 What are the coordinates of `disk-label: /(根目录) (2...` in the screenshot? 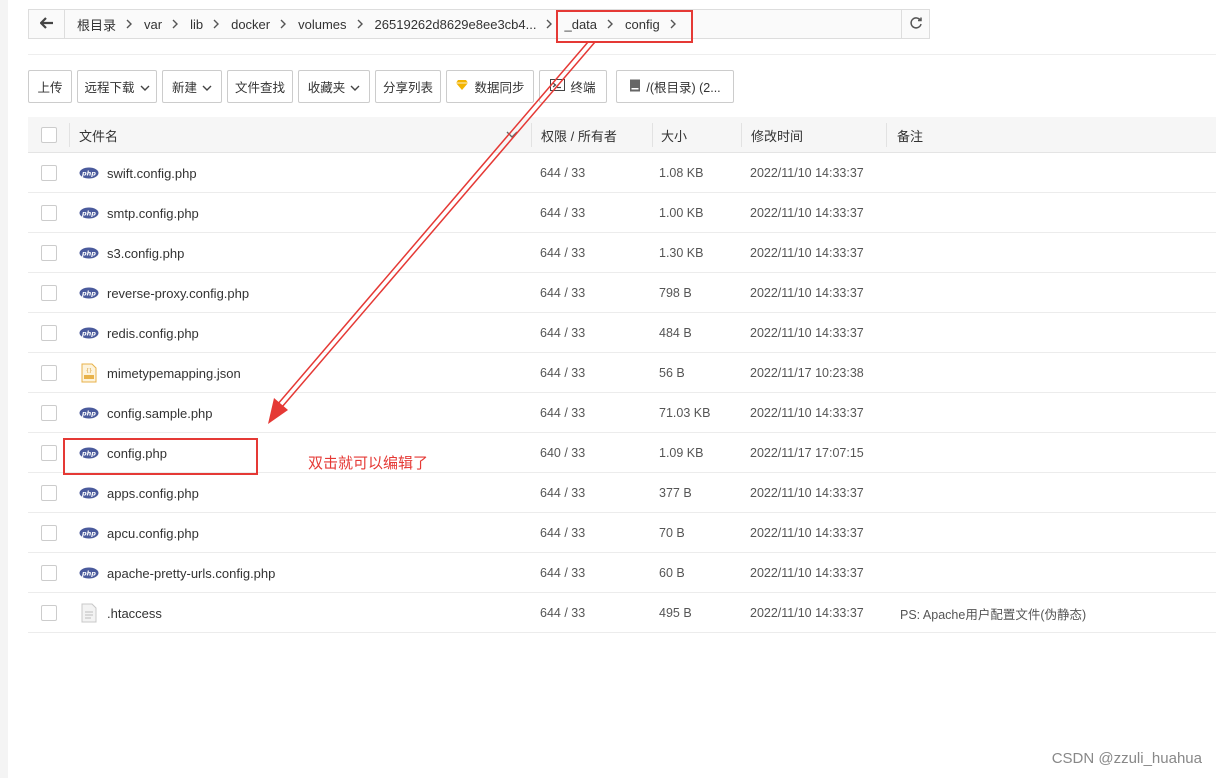 It's located at (683, 88).